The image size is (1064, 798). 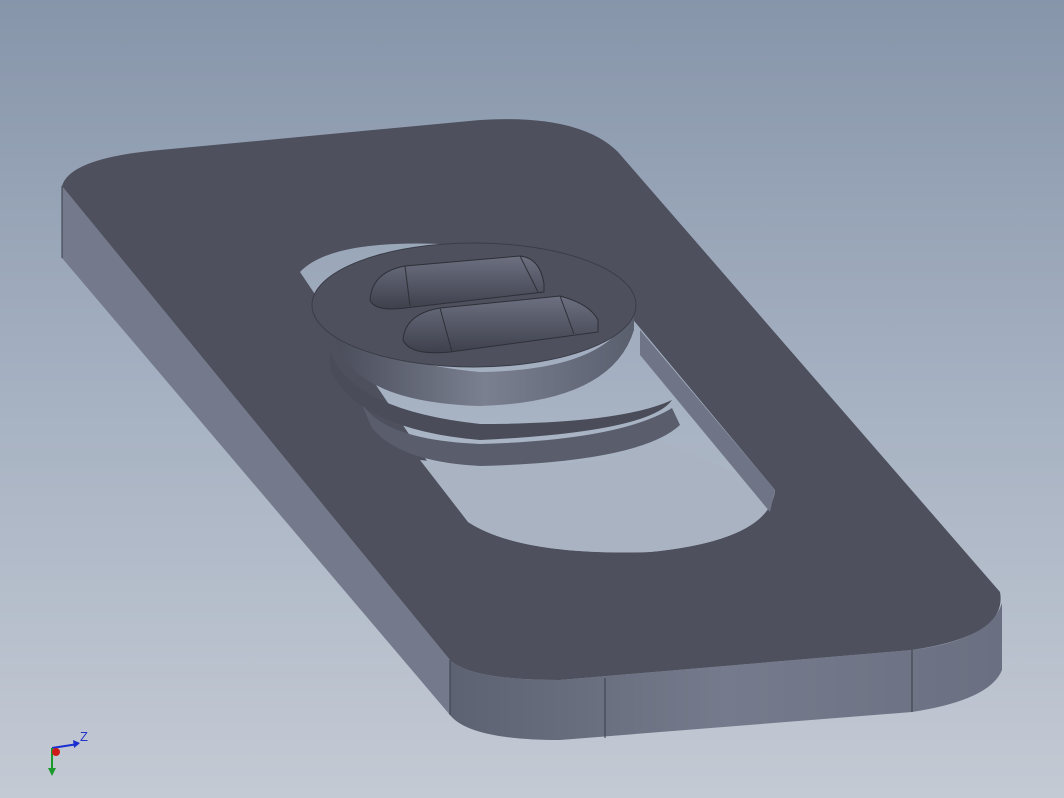 What do you see at coordinates (70, 758) in the screenshot?
I see `coordinate-triad: Z` at bounding box center [70, 758].